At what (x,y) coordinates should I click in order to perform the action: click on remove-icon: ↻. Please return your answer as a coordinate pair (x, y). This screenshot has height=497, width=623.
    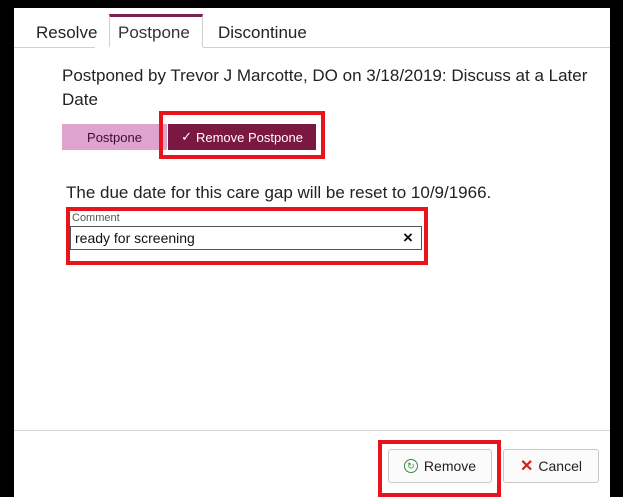
    Looking at the image, I should click on (410, 466).